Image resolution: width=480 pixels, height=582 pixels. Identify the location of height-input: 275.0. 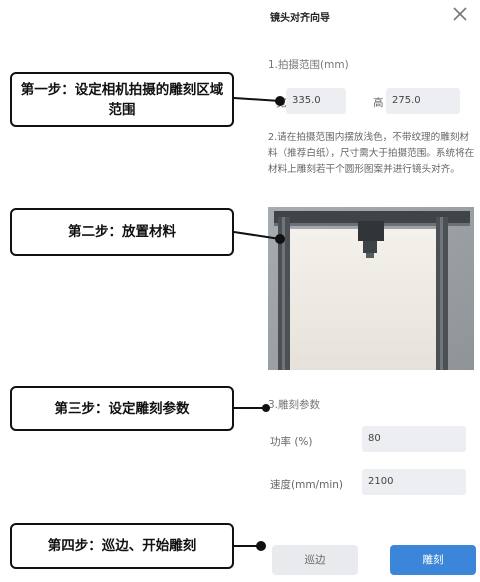
(423, 101).